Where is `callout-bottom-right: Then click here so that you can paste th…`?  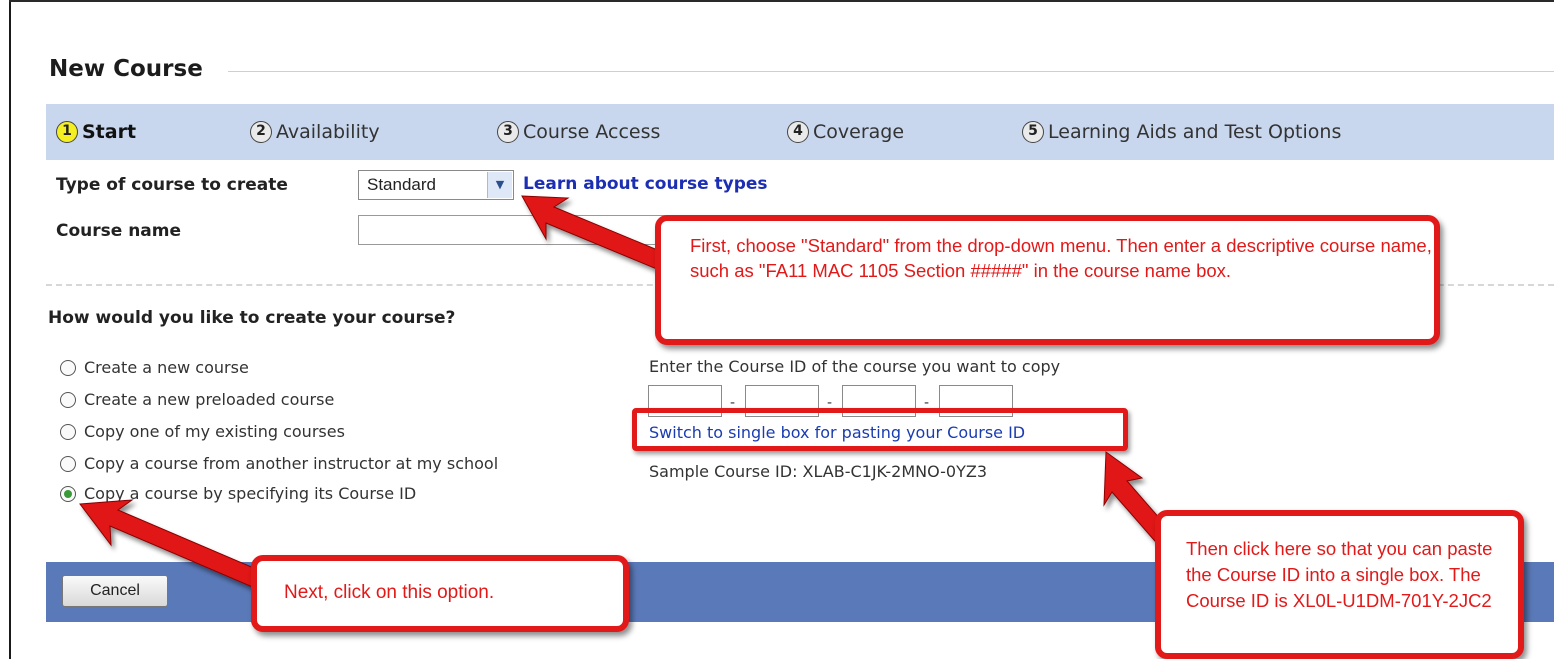 callout-bottom-right: Then click here so that you can paste th… is located at coordinates (1339, 584).